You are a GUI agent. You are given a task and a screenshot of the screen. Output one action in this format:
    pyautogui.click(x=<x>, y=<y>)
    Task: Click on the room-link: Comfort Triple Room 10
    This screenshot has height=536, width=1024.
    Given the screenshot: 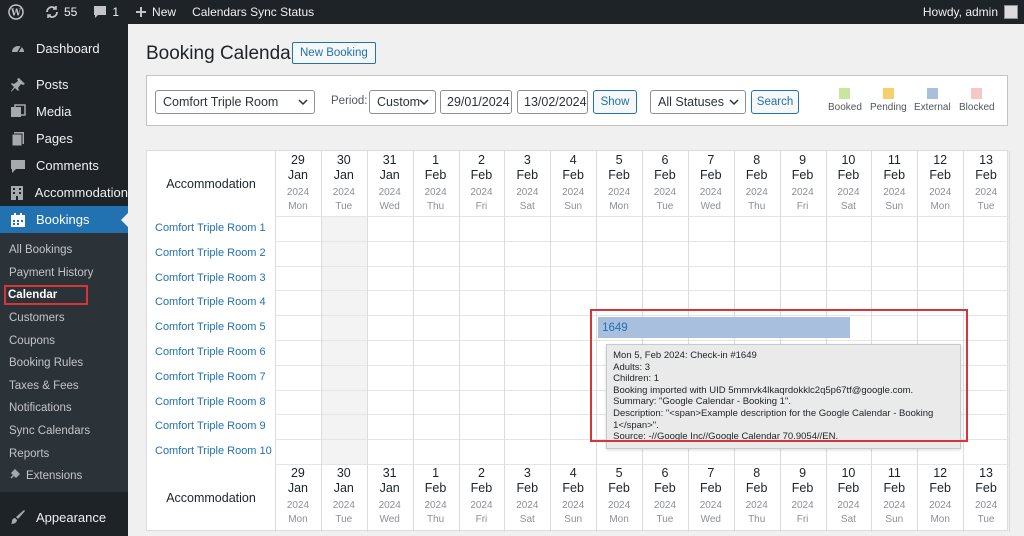 What is the action you would take?
    pyautogui.click(x=213, y=451)
    